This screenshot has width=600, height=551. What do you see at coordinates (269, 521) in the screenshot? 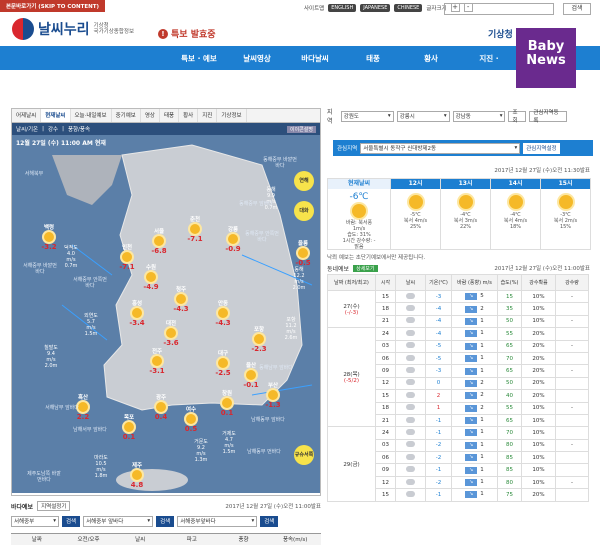
I see `sea-search-button-3: 검색` at bounding box center [269, 521].